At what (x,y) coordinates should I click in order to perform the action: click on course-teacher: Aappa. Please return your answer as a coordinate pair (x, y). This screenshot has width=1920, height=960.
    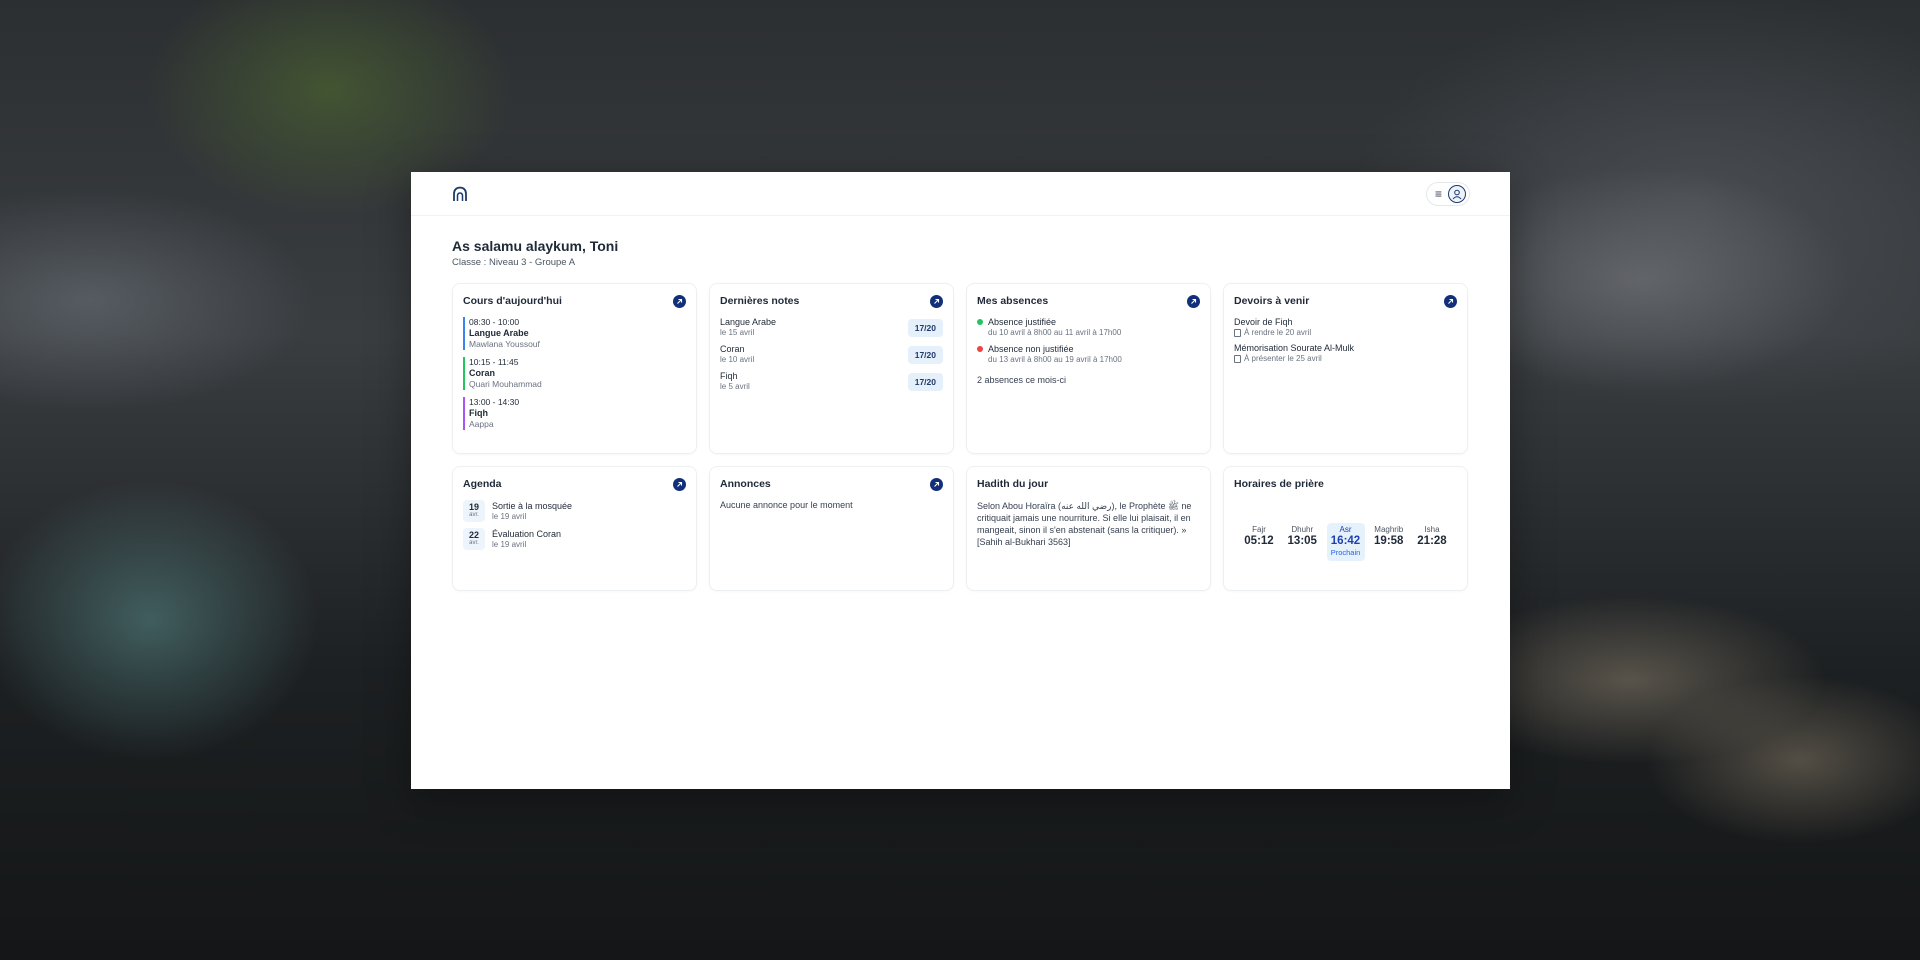
    Looking at the image, I should click on (481, 424).